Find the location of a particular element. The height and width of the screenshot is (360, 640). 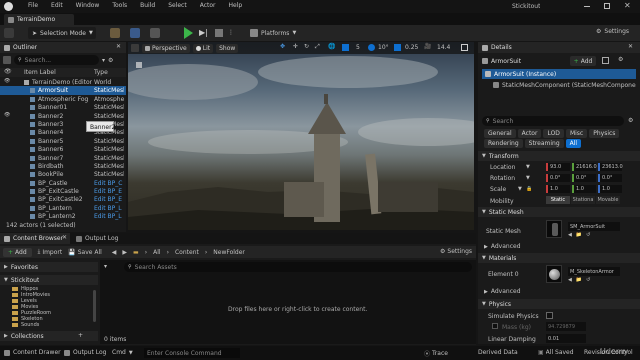

use-selected-icon: 📁 is located at coordinates (579, 235).